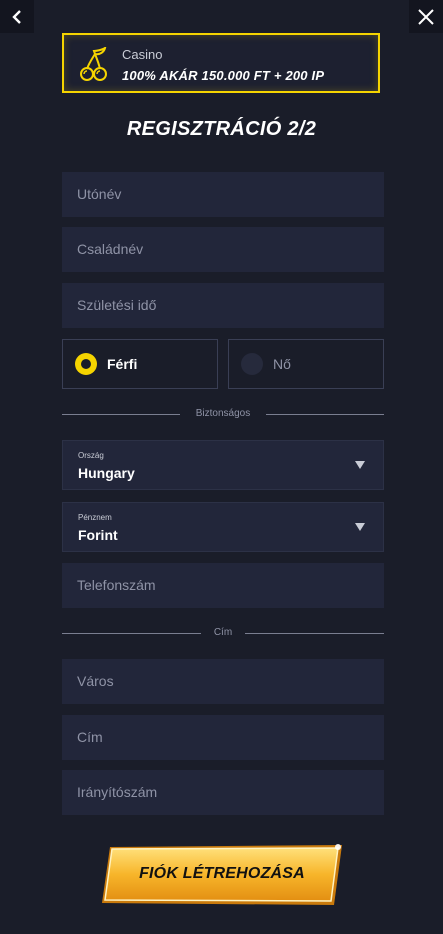  What do you see at coordinates (95, 681) in the screenshot?
I see `city-placeholder: Város` at bounding box center [95, 681].